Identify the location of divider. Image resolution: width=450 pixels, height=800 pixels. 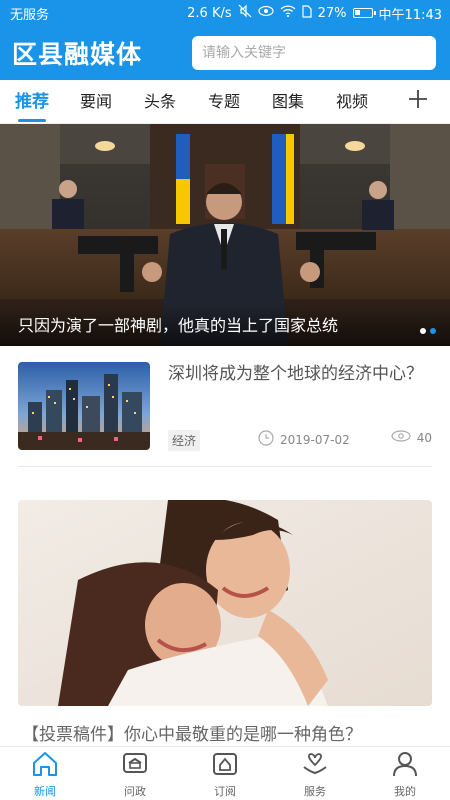
(225, 466).